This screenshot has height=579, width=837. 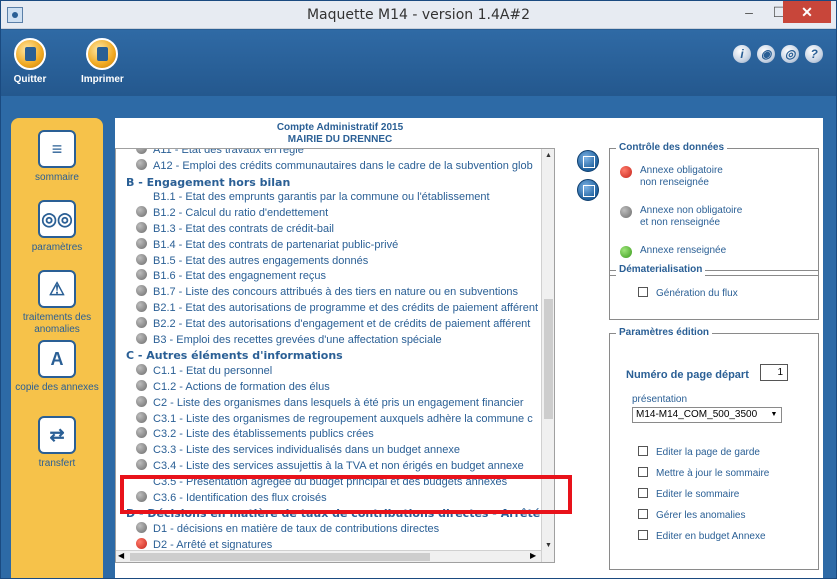 I want to click on close-button: ✕, so click(x=807, y=12).